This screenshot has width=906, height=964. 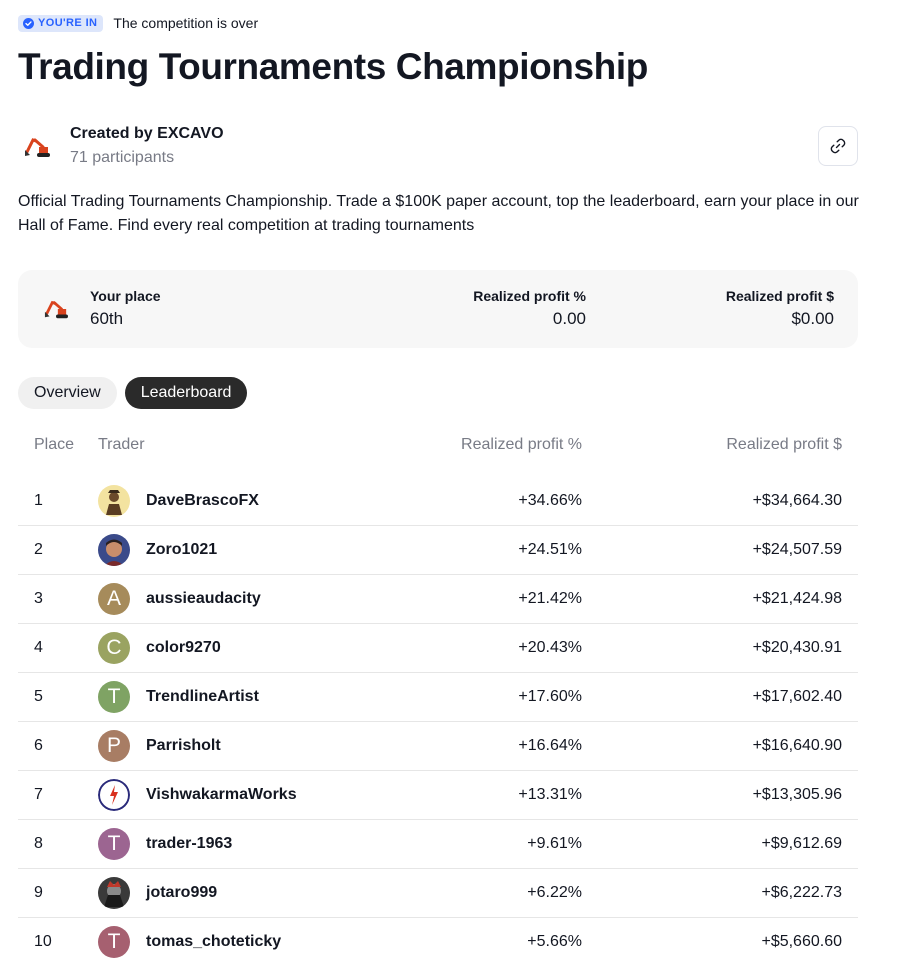 What do you see at coordinates (38, 843) in the screenshot?
I see `place-cell: 8` at bounding box center [38, 843].